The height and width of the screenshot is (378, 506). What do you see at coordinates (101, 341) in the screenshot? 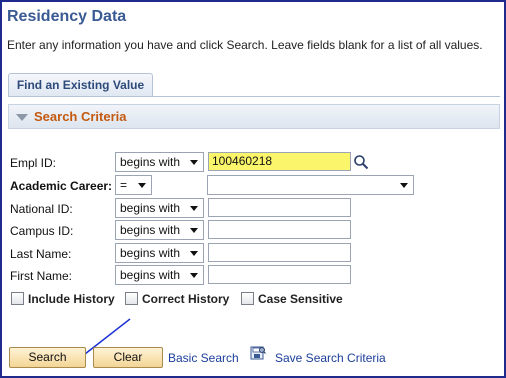
I see `annotation-arrow-icon` at bounding box center [101, 341].